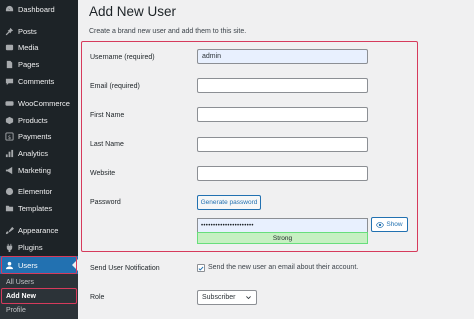 The image size is (474, 319). What do you see at coordinates (103, 173) in the screenshot?
I see `website-label: Website` at bounding box center [103, 173].